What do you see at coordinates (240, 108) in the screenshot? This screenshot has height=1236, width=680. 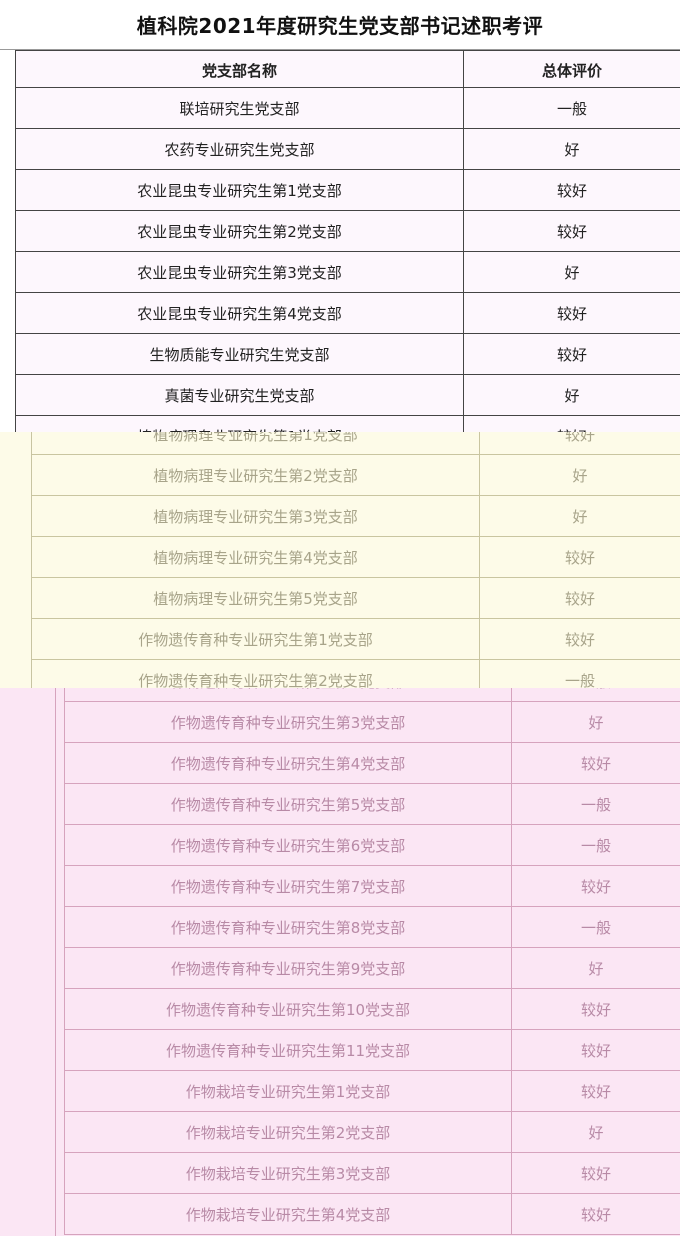 I see `branch-name-cell: 联培研究生党支部` at bounding box center [240, 108].